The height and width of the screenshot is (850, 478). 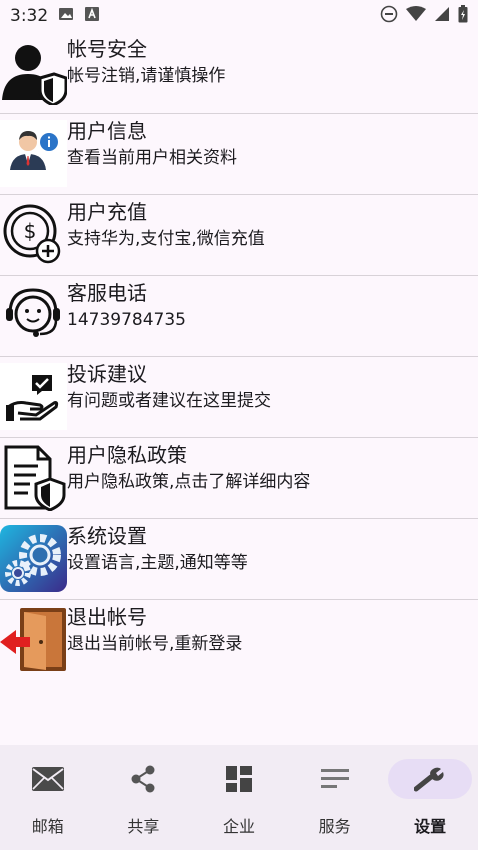 I want to click on menu-item-privacy-policy: 用户隐私政策 用户隐私政策,点击了解详细内容, so click(x=239, y=478).